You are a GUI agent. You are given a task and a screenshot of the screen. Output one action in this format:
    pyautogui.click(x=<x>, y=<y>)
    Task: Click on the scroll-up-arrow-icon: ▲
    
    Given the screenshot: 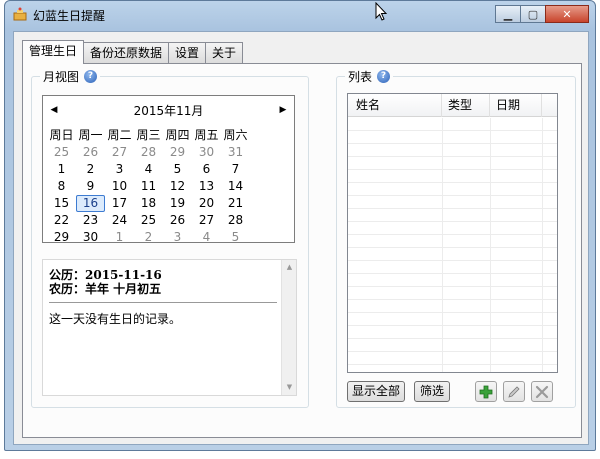 What is the action you would take?
    pyautogui.click(x=289, y=267)
    